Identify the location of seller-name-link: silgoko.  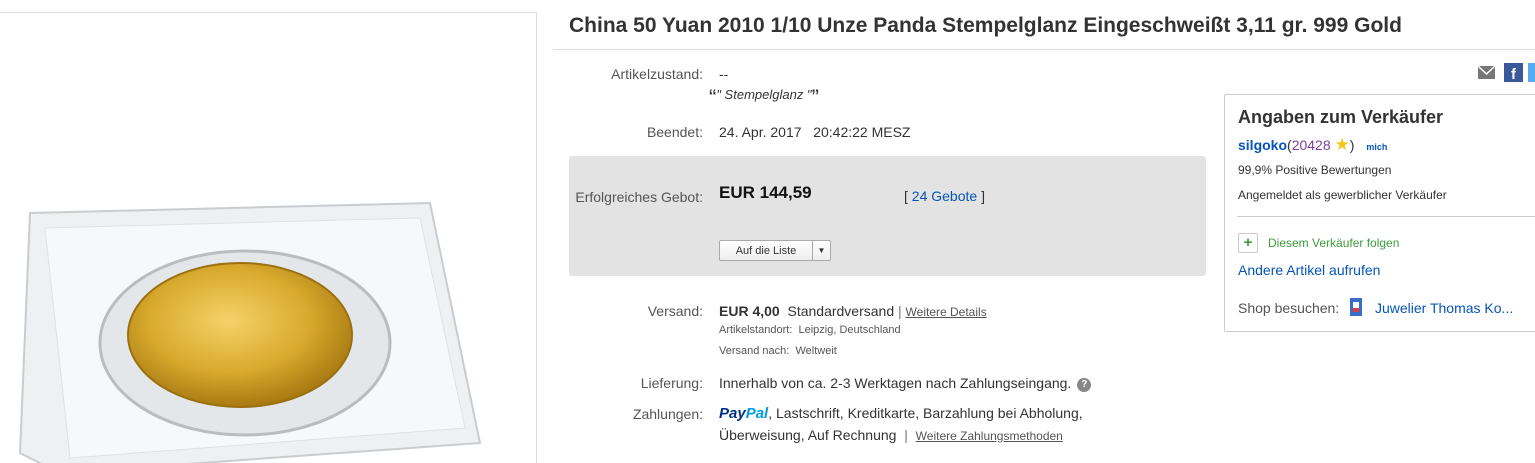
(1262, 145).